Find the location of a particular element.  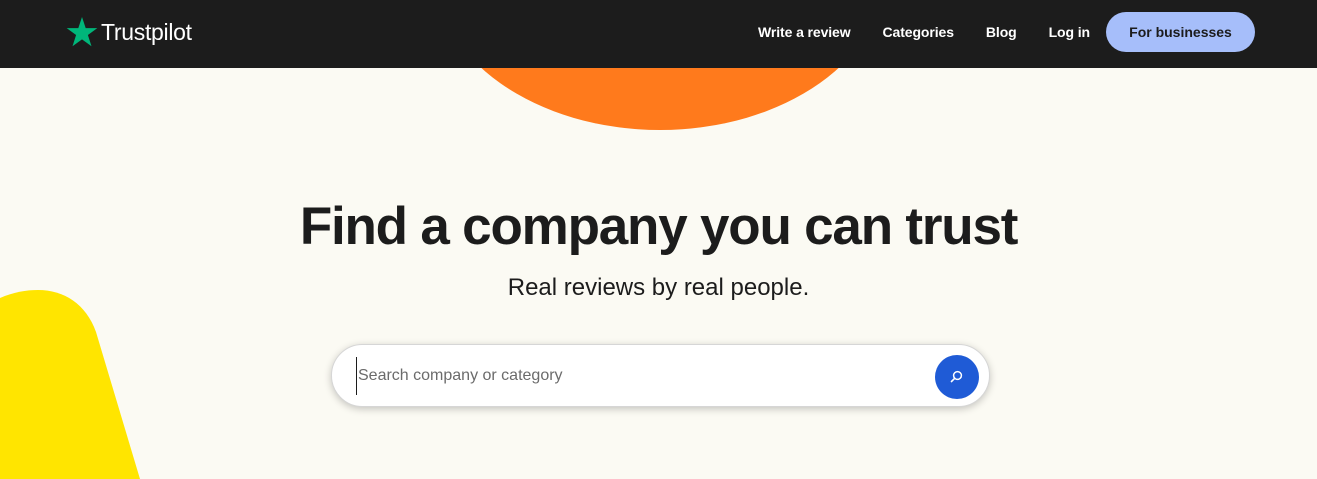

search-icon is located at coordinates (956, 376).